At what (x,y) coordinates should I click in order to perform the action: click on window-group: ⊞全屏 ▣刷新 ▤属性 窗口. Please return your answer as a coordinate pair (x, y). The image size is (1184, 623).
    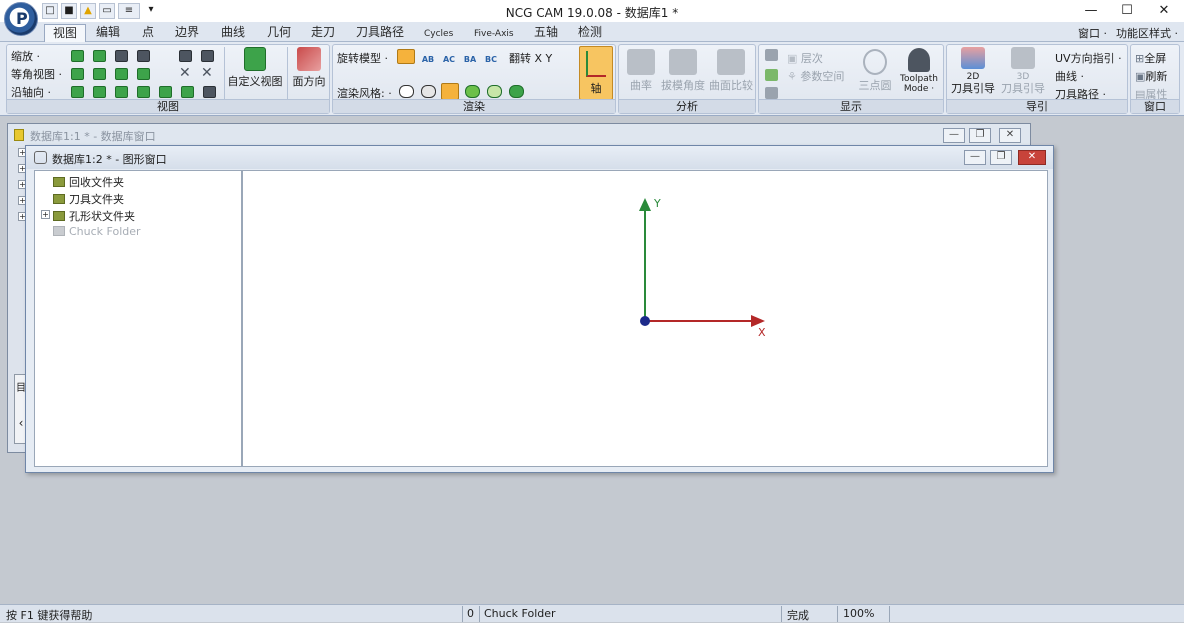
    Looking at the image, I should click on (1155, 79).